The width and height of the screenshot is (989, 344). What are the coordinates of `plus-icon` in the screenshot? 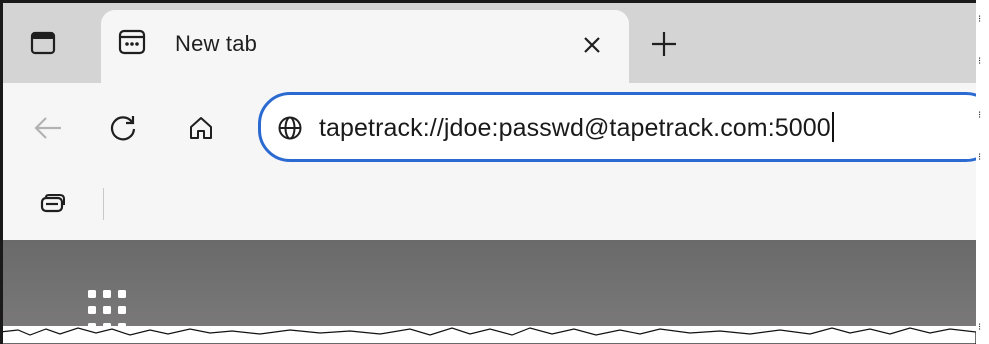 It's located at (664, 44).